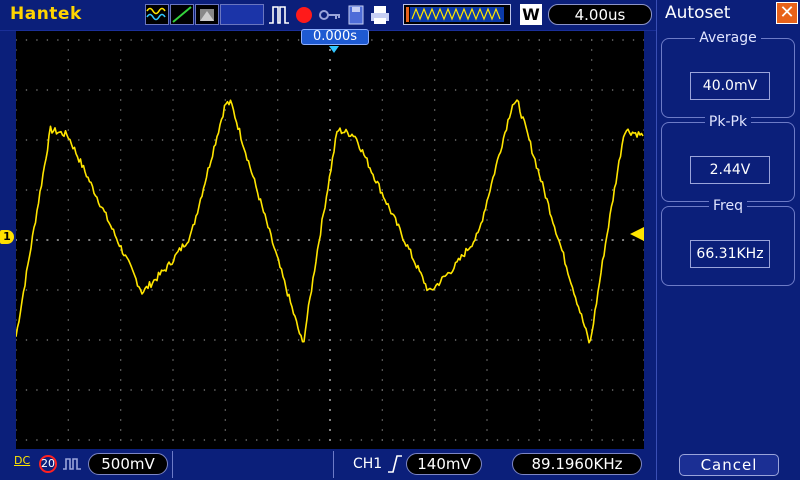  I want to click on trigger-source-label: CH1, so click(368, 464).